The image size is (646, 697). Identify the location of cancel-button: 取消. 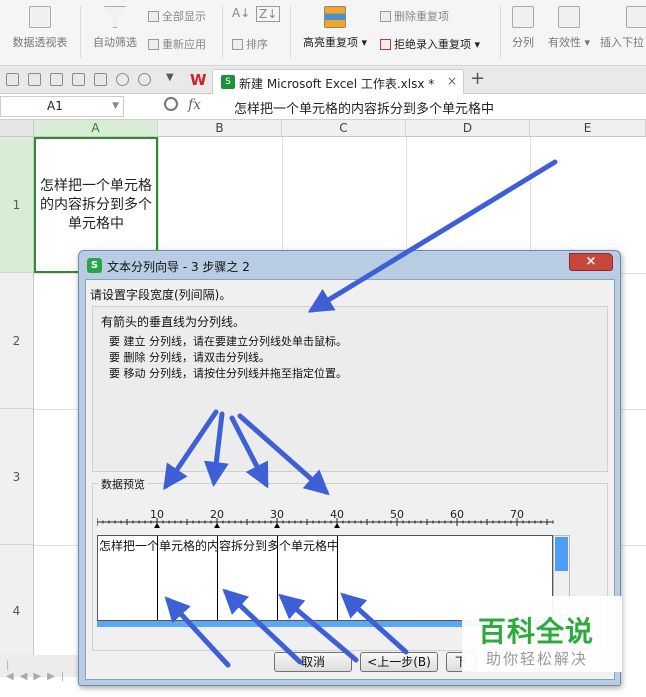
(313, 662).